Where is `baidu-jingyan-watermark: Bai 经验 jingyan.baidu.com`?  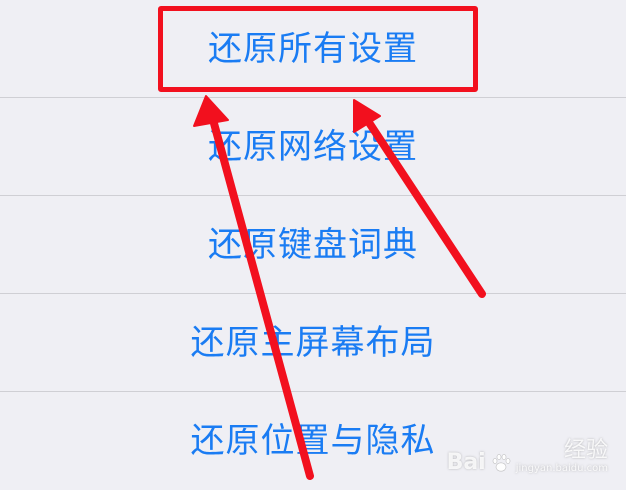 baidu-jingyan-watermark: Bai 经验 jingyan.baidu.com is located at coordinates (527, 457).